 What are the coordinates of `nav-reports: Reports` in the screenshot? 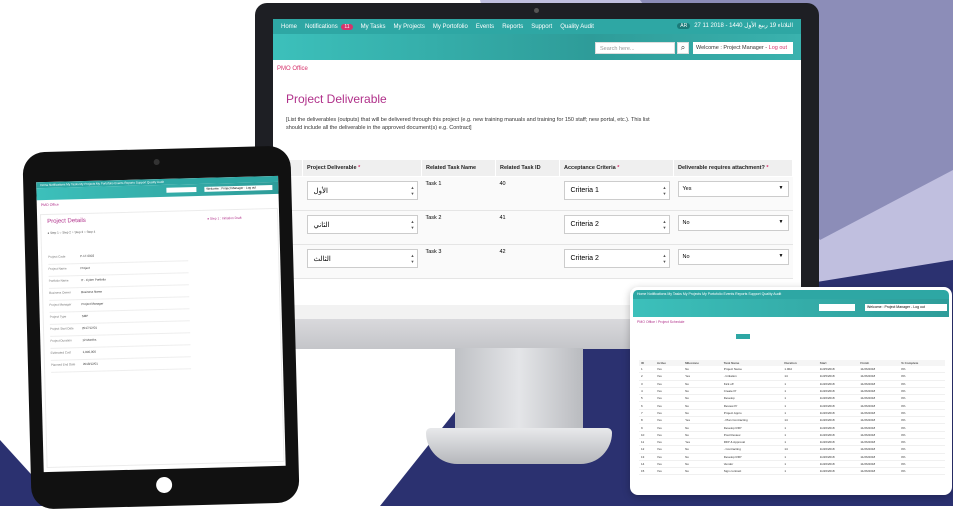 It's located at (512, 27).